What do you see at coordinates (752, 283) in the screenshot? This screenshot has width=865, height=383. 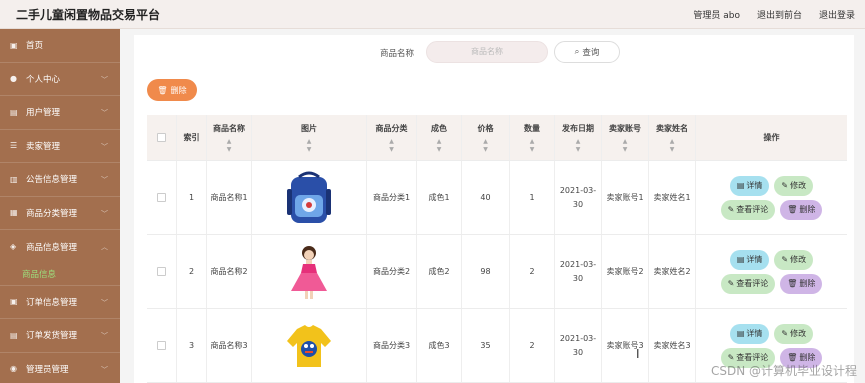 I see `comment-label: 查看评论` at bounding box center [752, 283].